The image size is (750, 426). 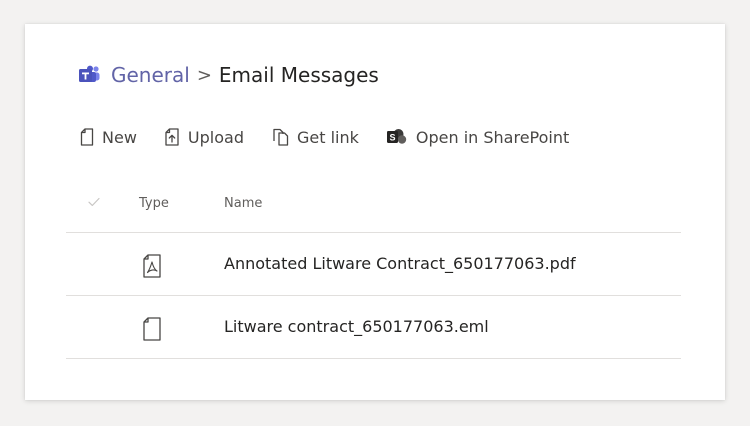 What do you see at coordinates (152, 268) in the screenshot?
I see `pdf-file-icon` at bounding box center [152, 268].